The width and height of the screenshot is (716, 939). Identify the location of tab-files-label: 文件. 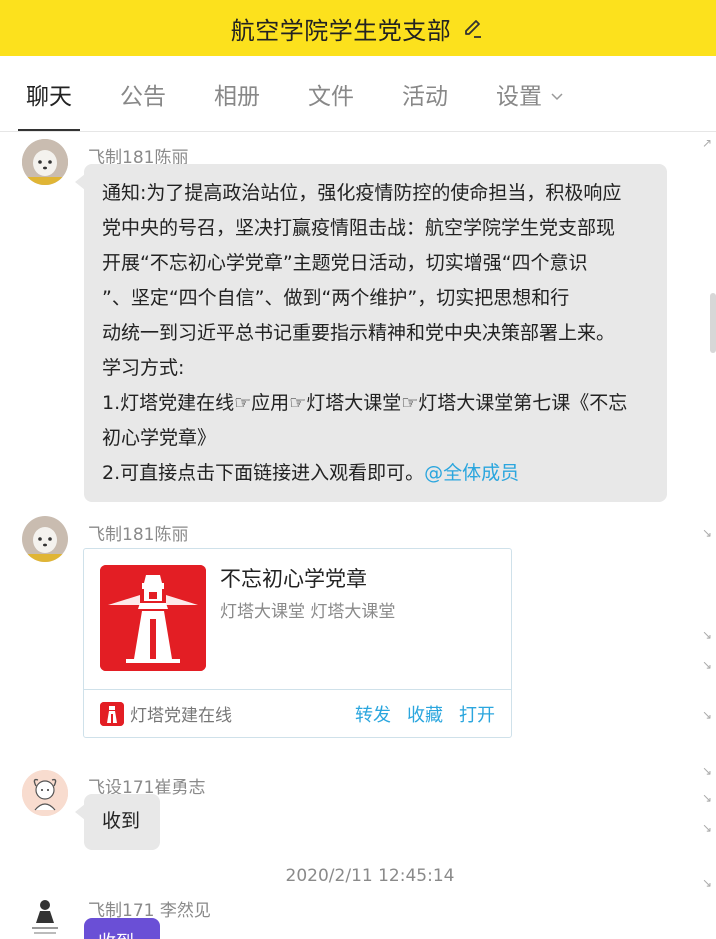
(331, 97).